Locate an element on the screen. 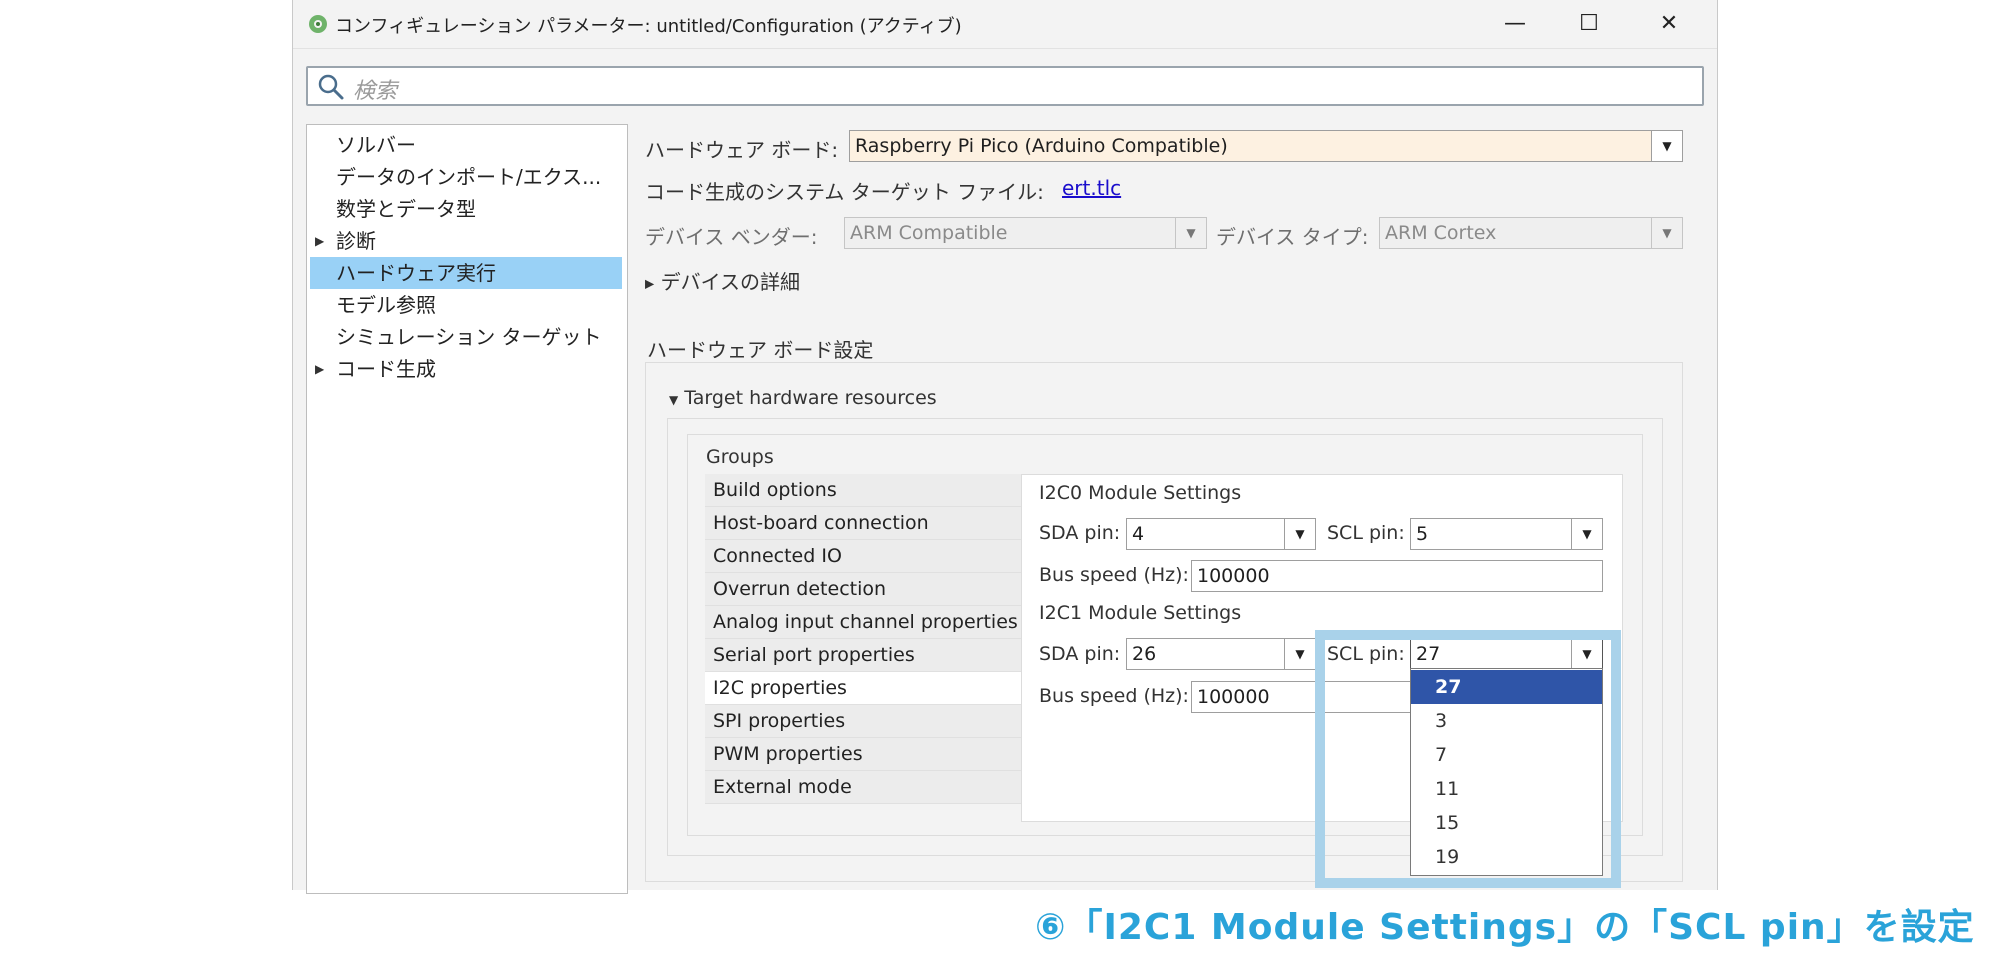  i2c1-sda-label: SDA pin: is located at coordinates (1080, 654).